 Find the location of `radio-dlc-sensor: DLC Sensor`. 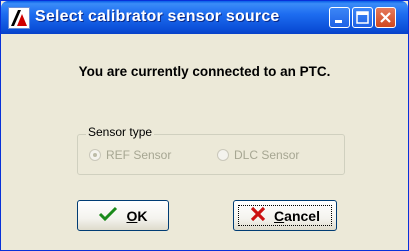

radio-dlc-sensor: DLC Sensor is located at coordinates (258, 155).